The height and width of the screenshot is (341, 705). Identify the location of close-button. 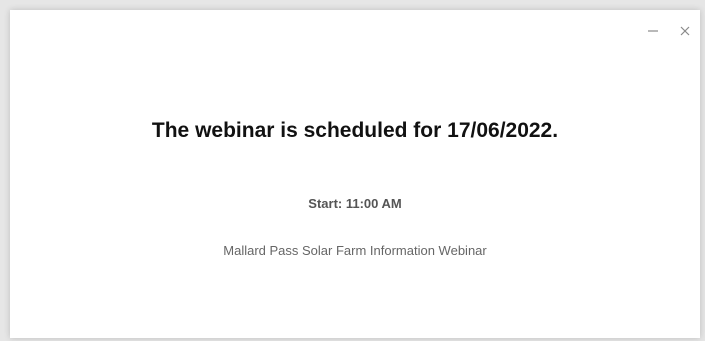
(685, 31).